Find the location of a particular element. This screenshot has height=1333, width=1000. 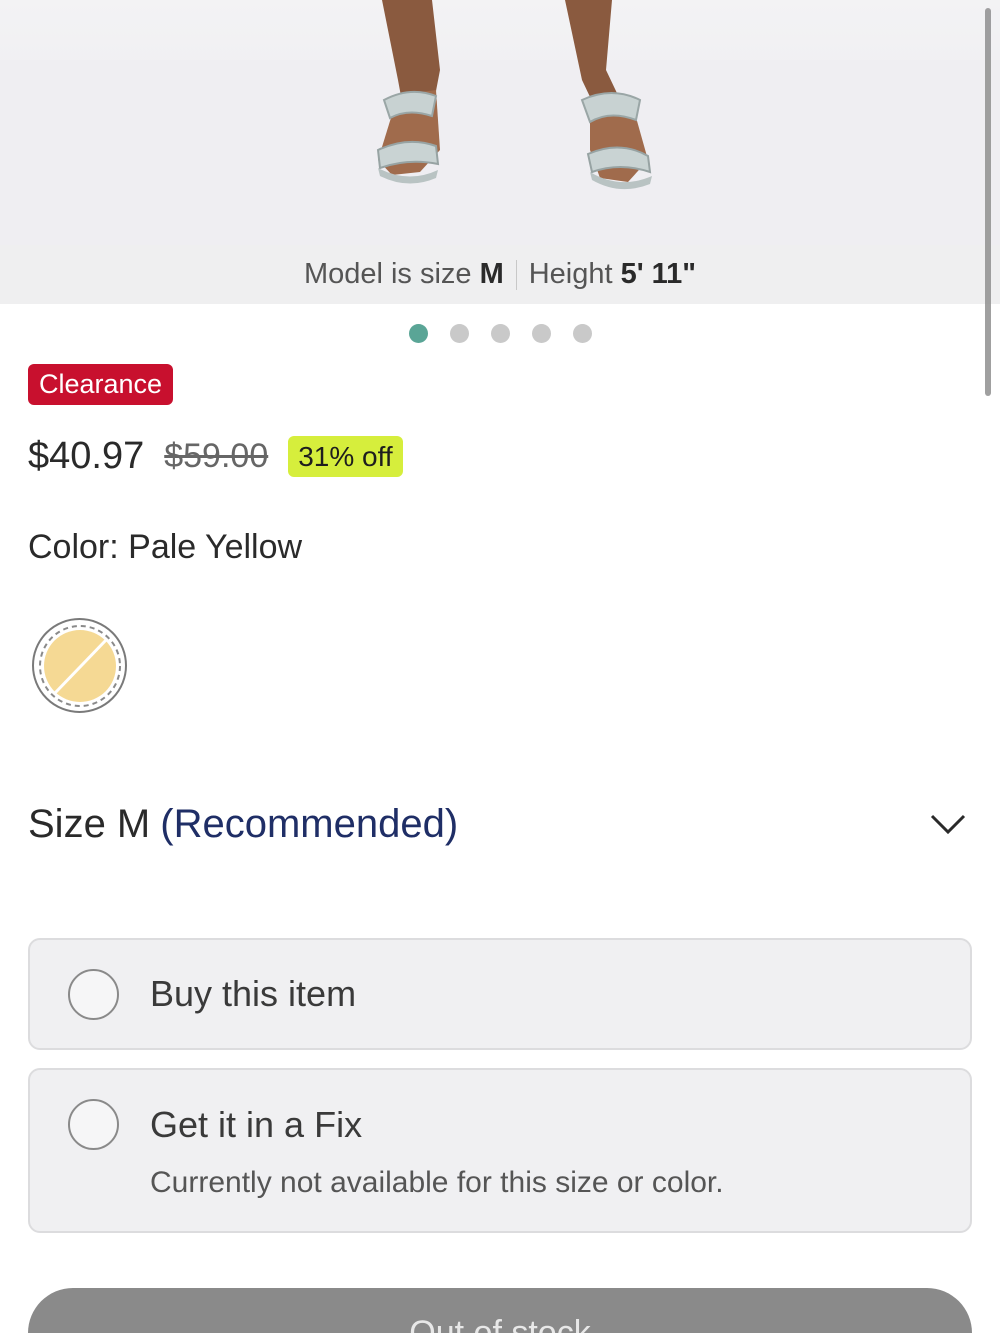

caption-divider is located at coordinates (516, 274).